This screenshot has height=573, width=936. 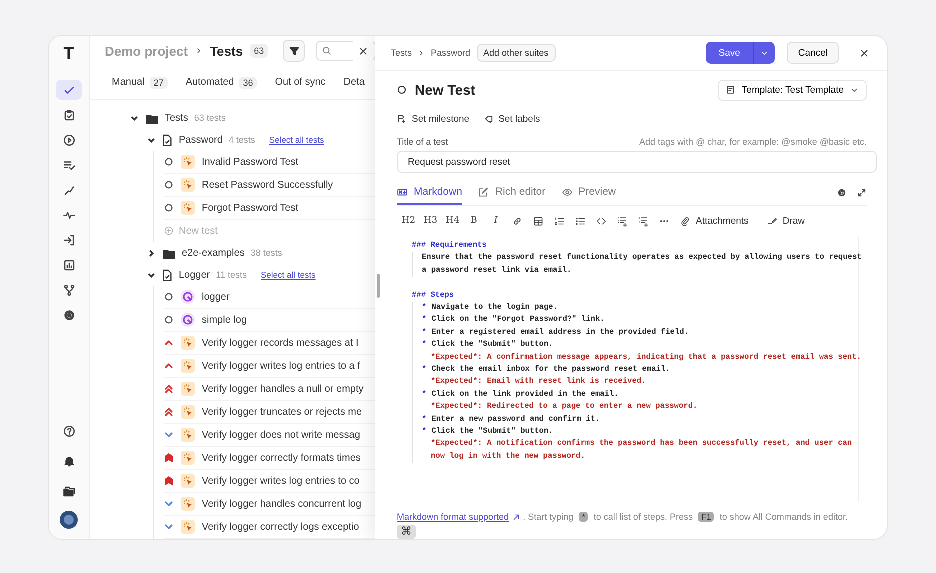 What do you see at coordinates (429, 193) in the screenshot?
I see `editor-tab: Markdown` at bounding box center [429, 193].